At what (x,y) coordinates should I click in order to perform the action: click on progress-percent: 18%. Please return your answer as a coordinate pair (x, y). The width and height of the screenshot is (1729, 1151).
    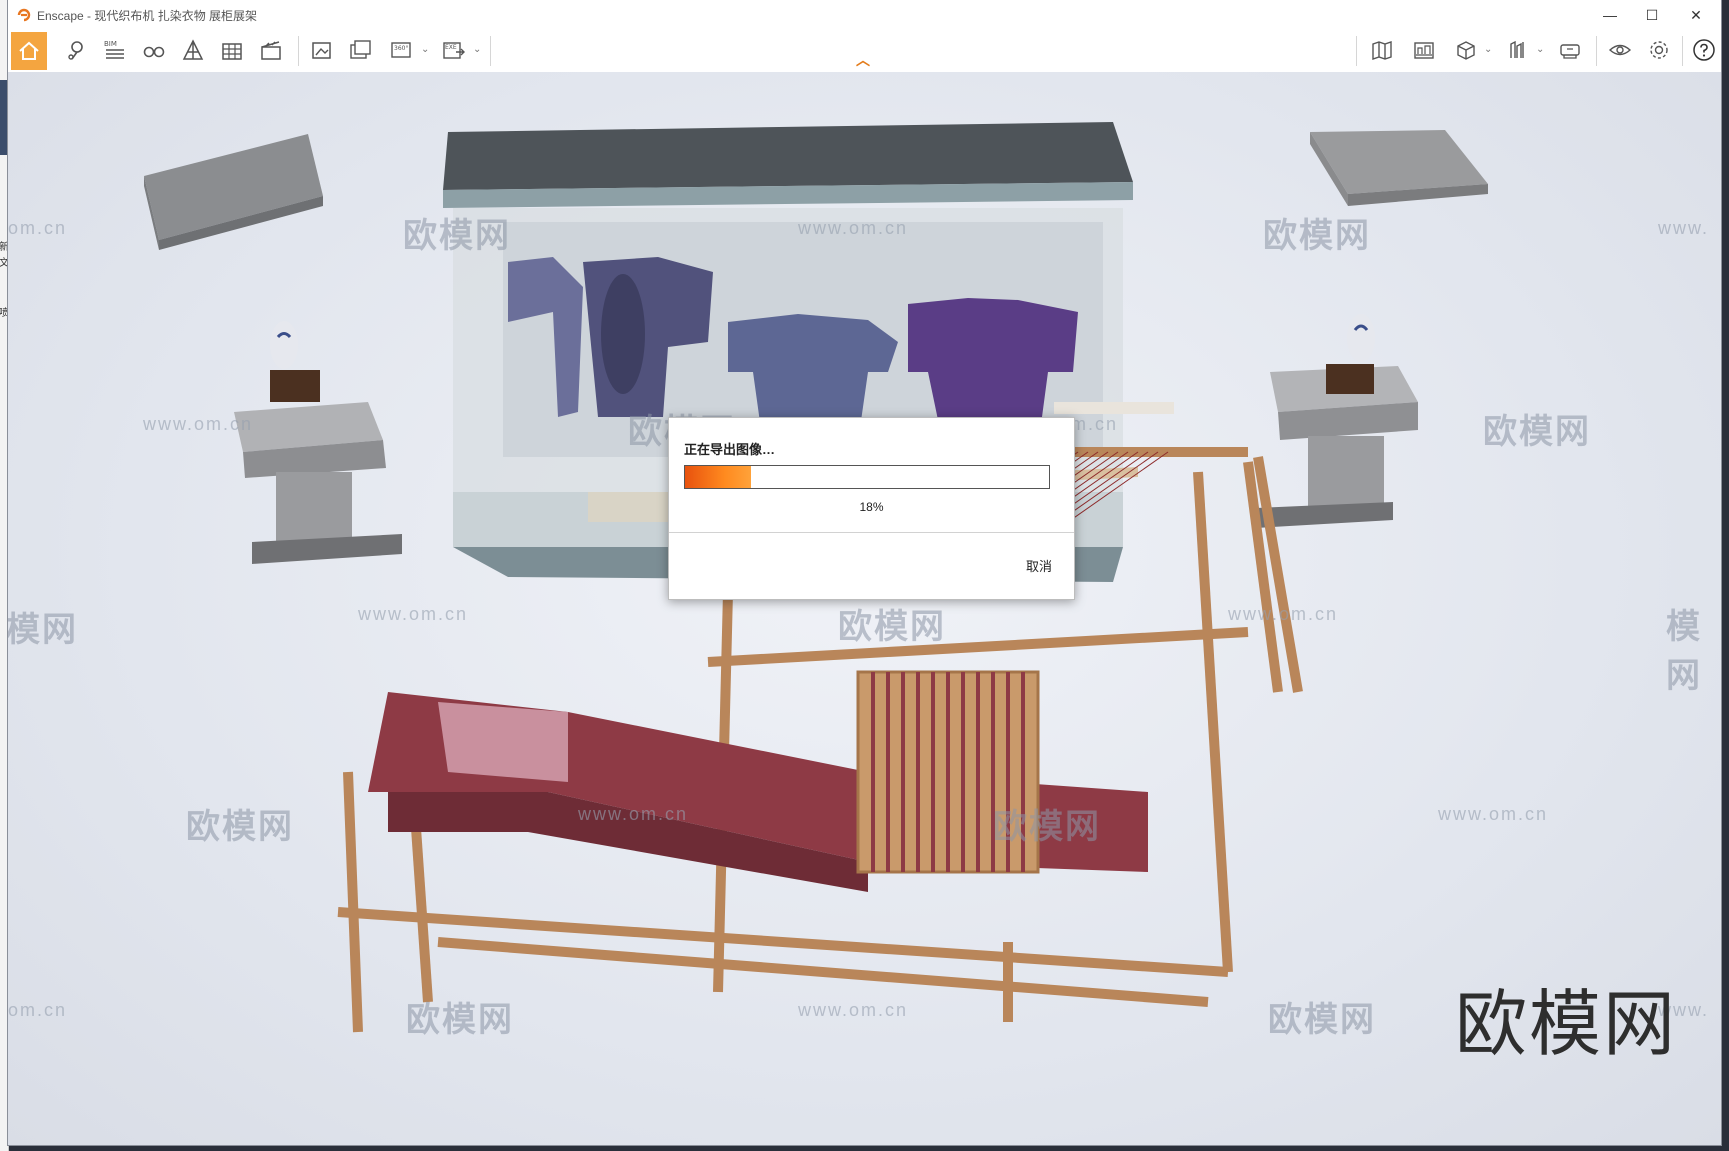
    Looking at the image, I should click on (871, 507).